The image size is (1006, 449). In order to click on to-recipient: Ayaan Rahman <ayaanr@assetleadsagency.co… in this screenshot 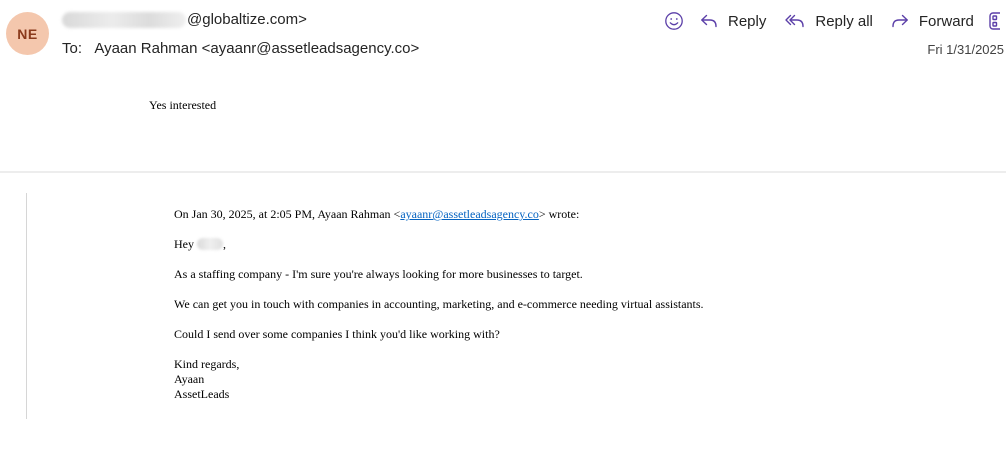, I will do `click(256, 48)`.